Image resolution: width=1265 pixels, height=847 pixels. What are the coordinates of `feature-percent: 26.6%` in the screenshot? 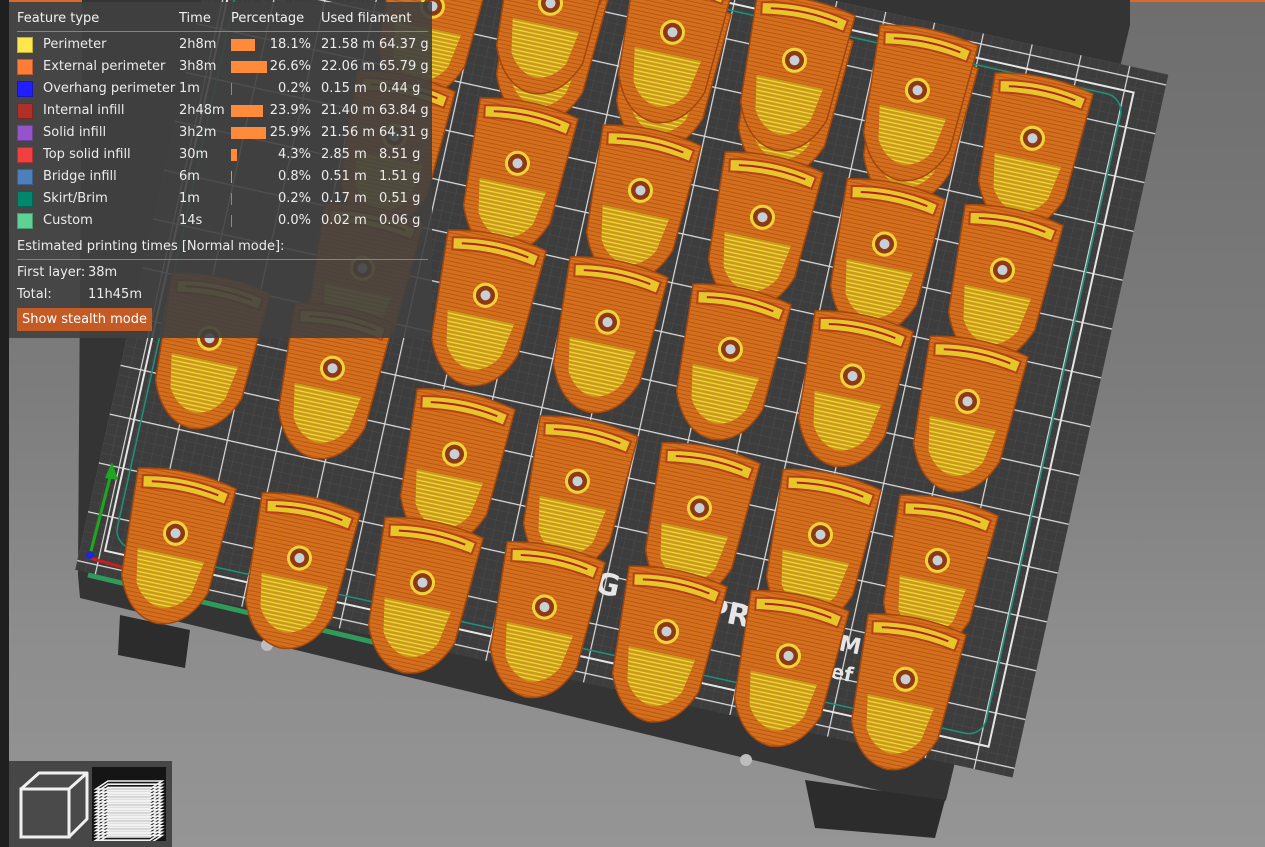 It's located at (290, 66).